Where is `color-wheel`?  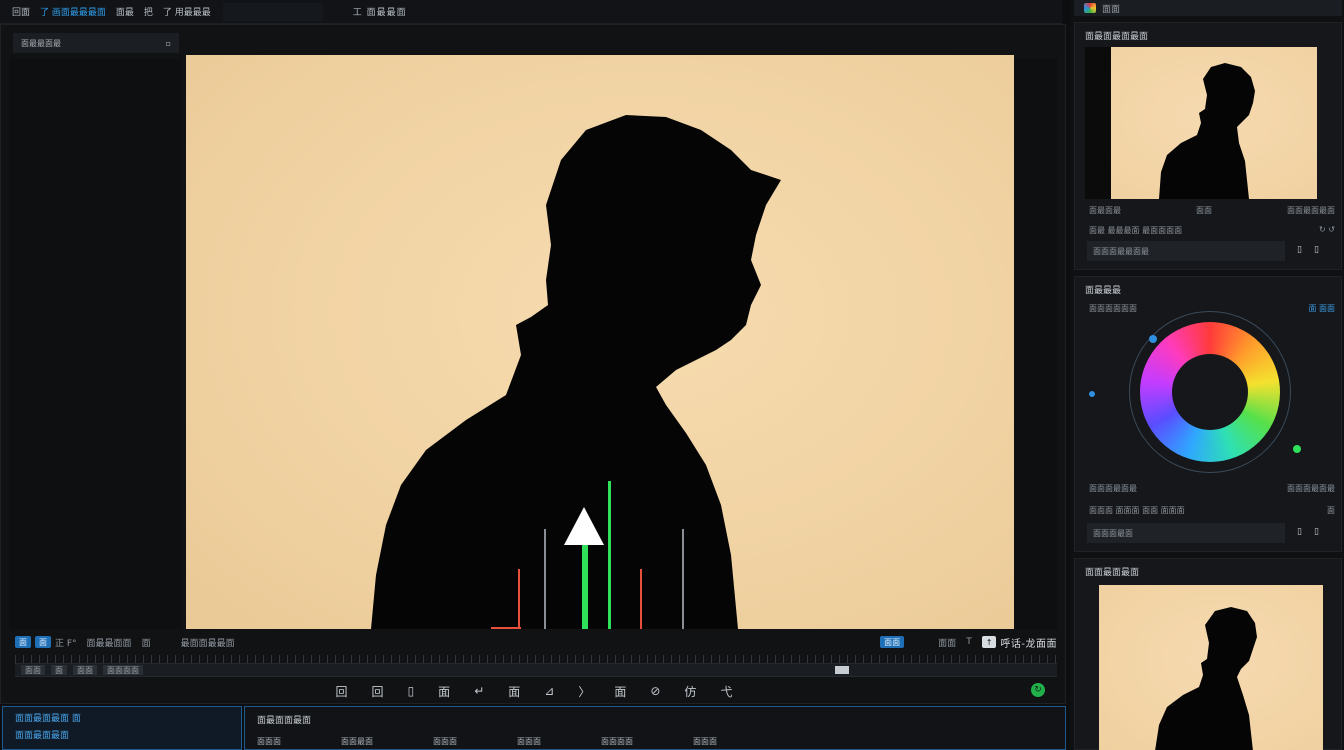
color-wheel is located at coordinates (1215, 392).